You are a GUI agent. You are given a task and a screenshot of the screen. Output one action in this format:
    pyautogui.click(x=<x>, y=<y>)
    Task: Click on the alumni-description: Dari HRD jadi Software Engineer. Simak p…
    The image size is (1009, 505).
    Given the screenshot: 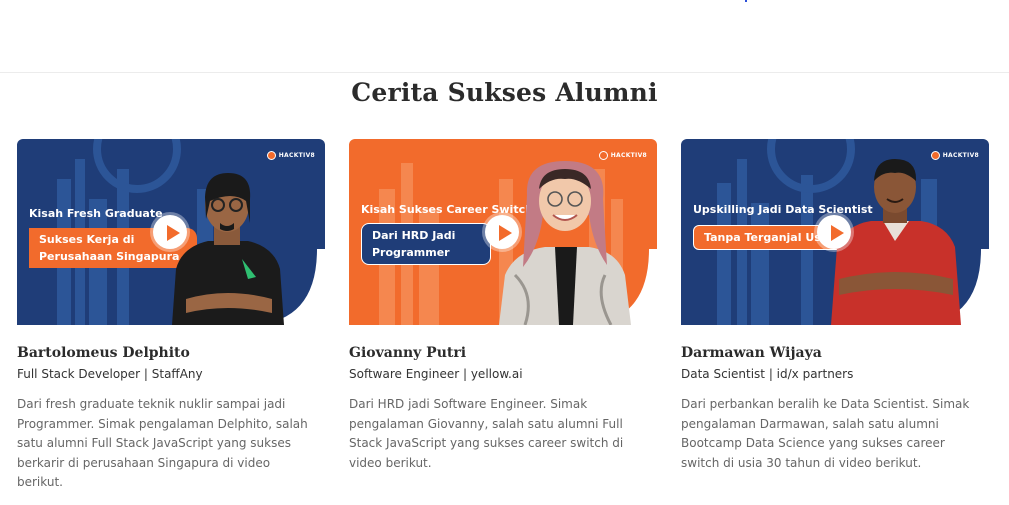 What is the action you would take?
    pyautogui.click(x=486, y=433)
    